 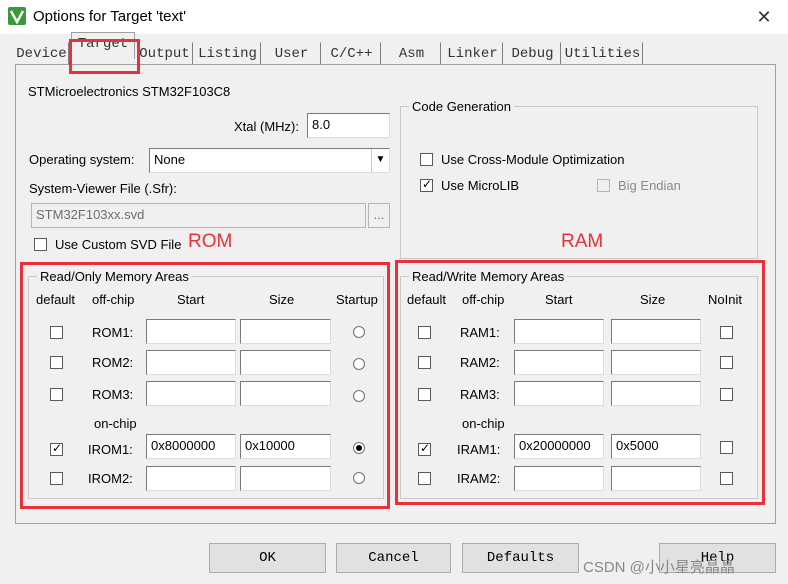 What do you see at coordinates (165, 54) in the screenshot?
I see `tab-output: Output` at bounding box center [165, 54].